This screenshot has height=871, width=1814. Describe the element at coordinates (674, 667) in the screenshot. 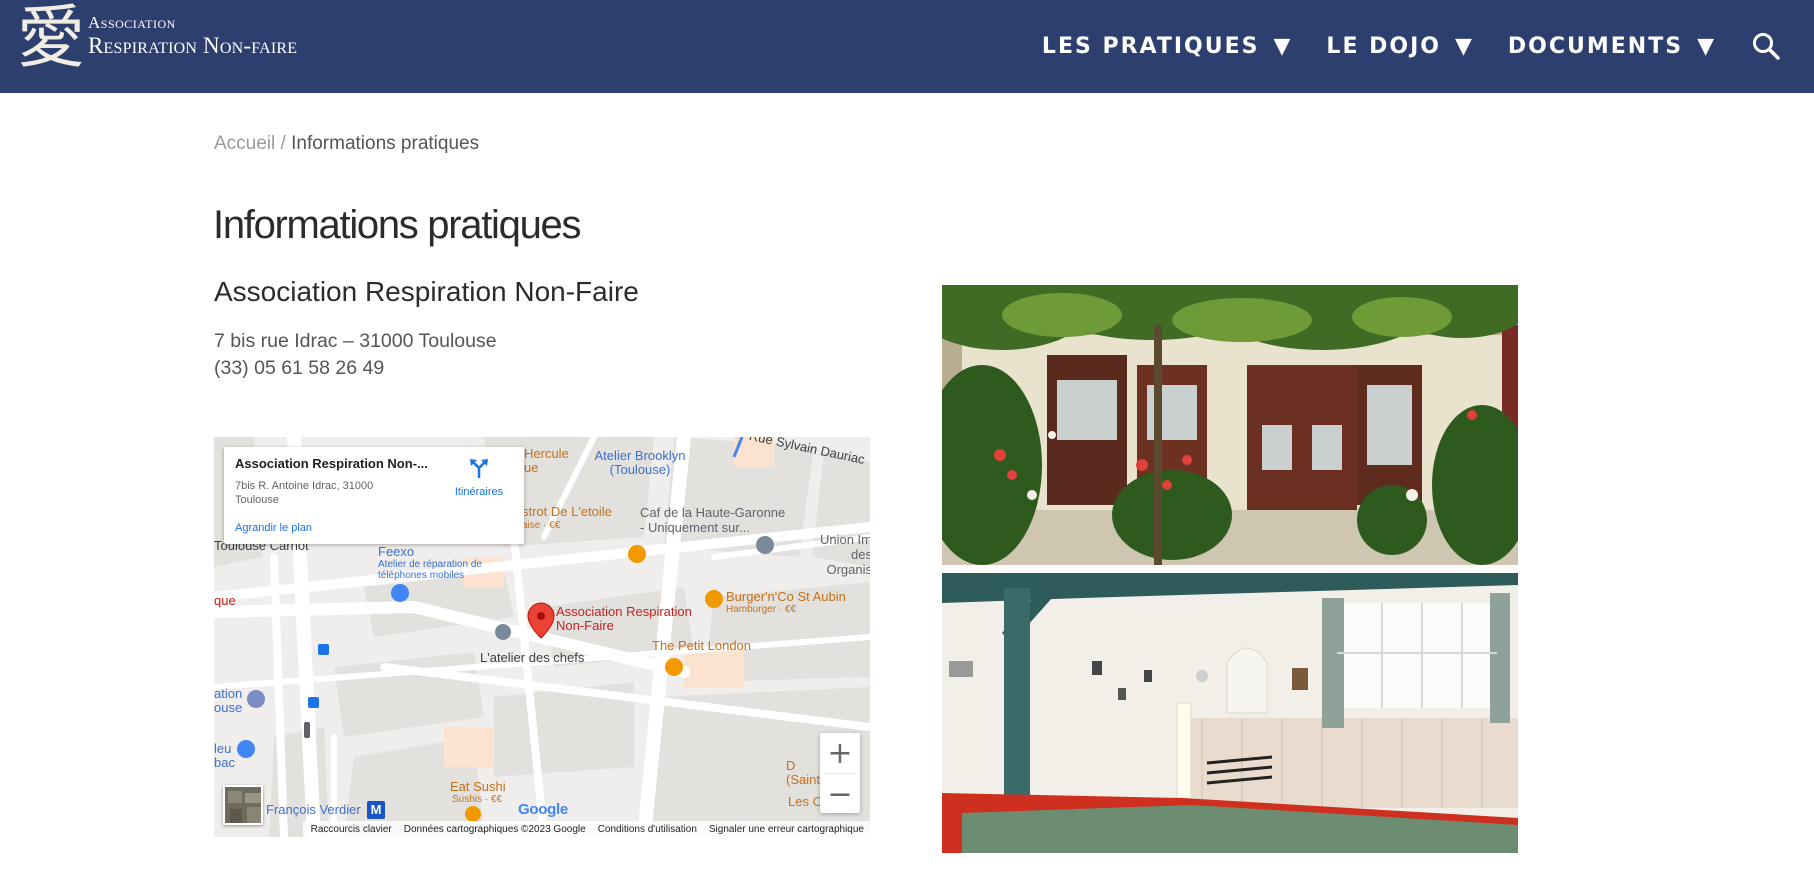

I see `bar-icon` at that location.